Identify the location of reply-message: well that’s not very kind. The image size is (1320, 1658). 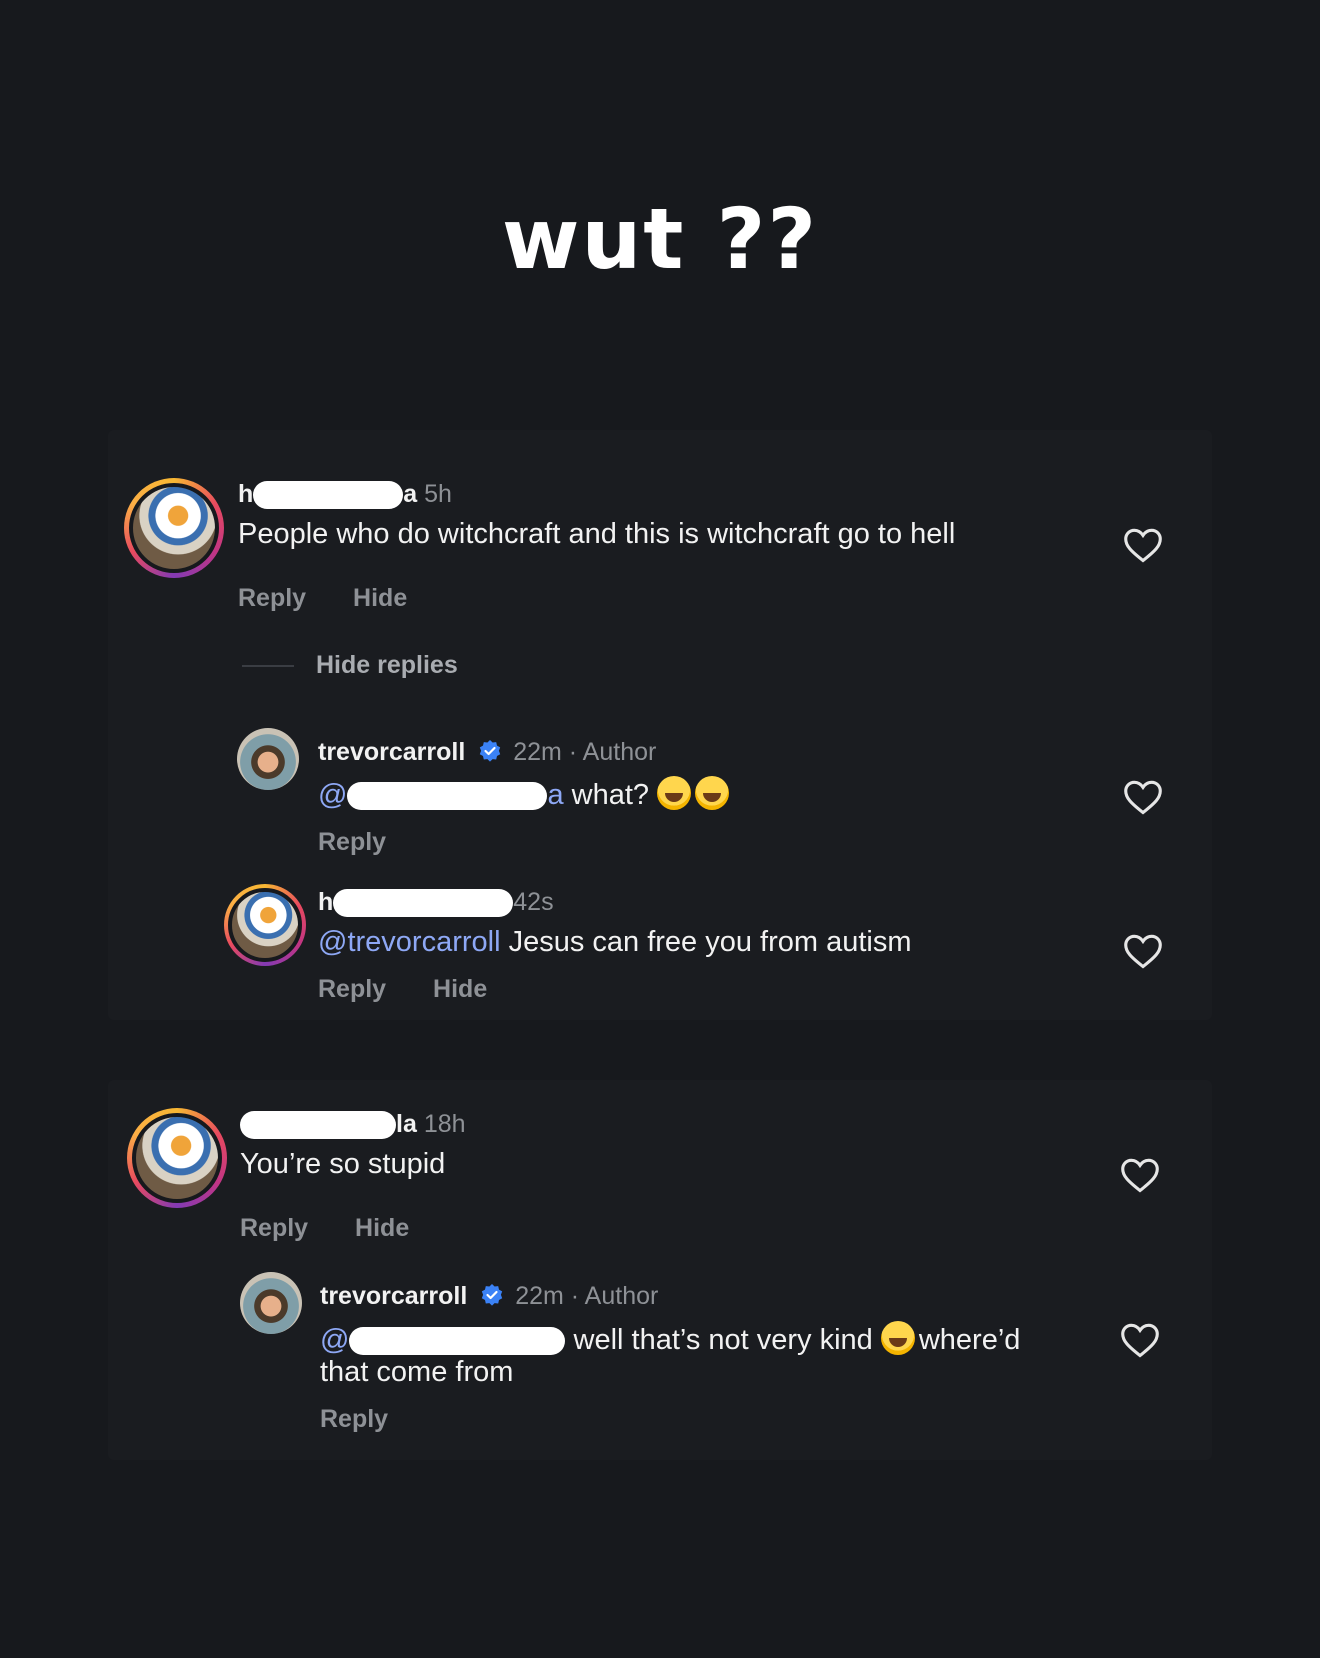
(723, 1340).